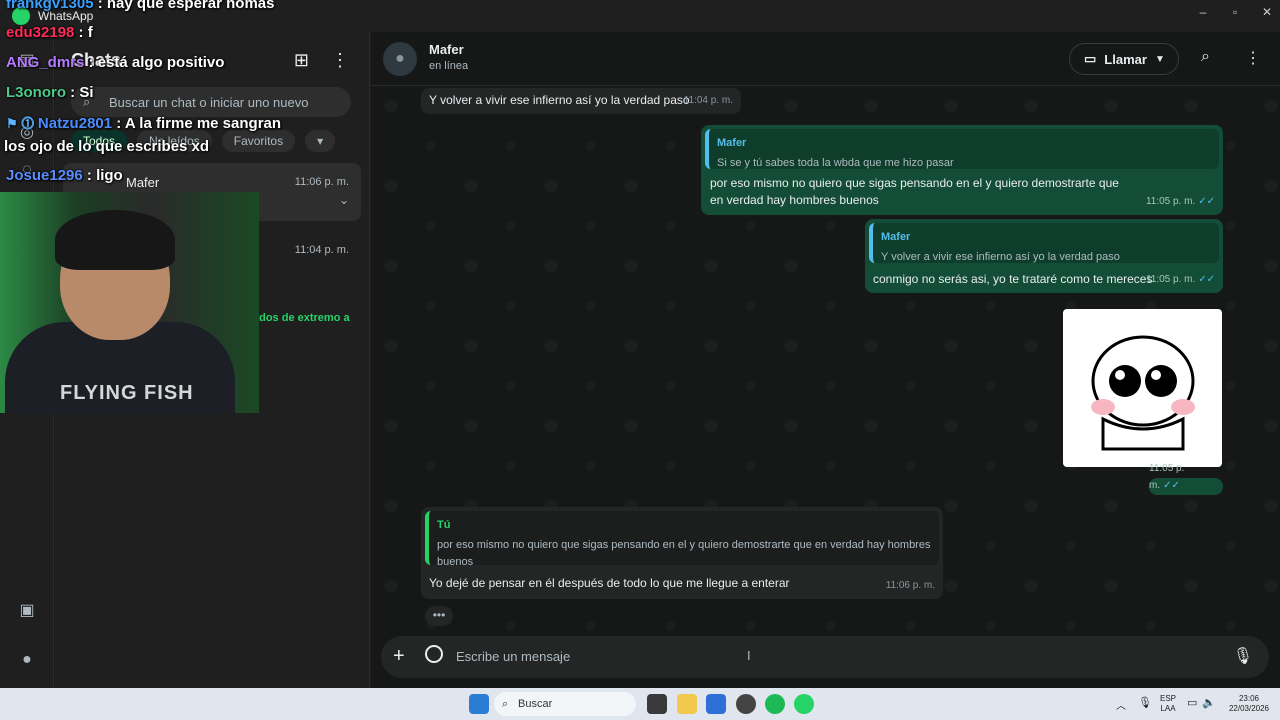 The height and width of the screenshot is (720, 1280). What do you see at coordinates (197, 123) in the screenshot?
I see `stream-chat-text: : A la firme me sangran` at bounding box center [197, 123].